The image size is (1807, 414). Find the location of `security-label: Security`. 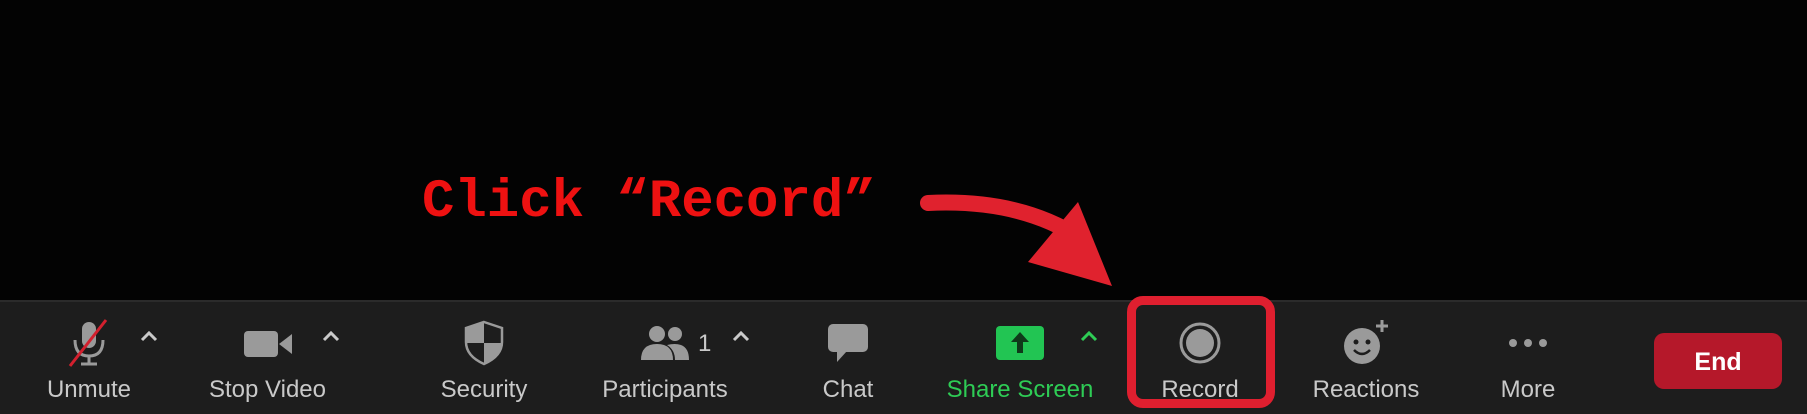

security-label: Security is located at coordinates (484, 389).